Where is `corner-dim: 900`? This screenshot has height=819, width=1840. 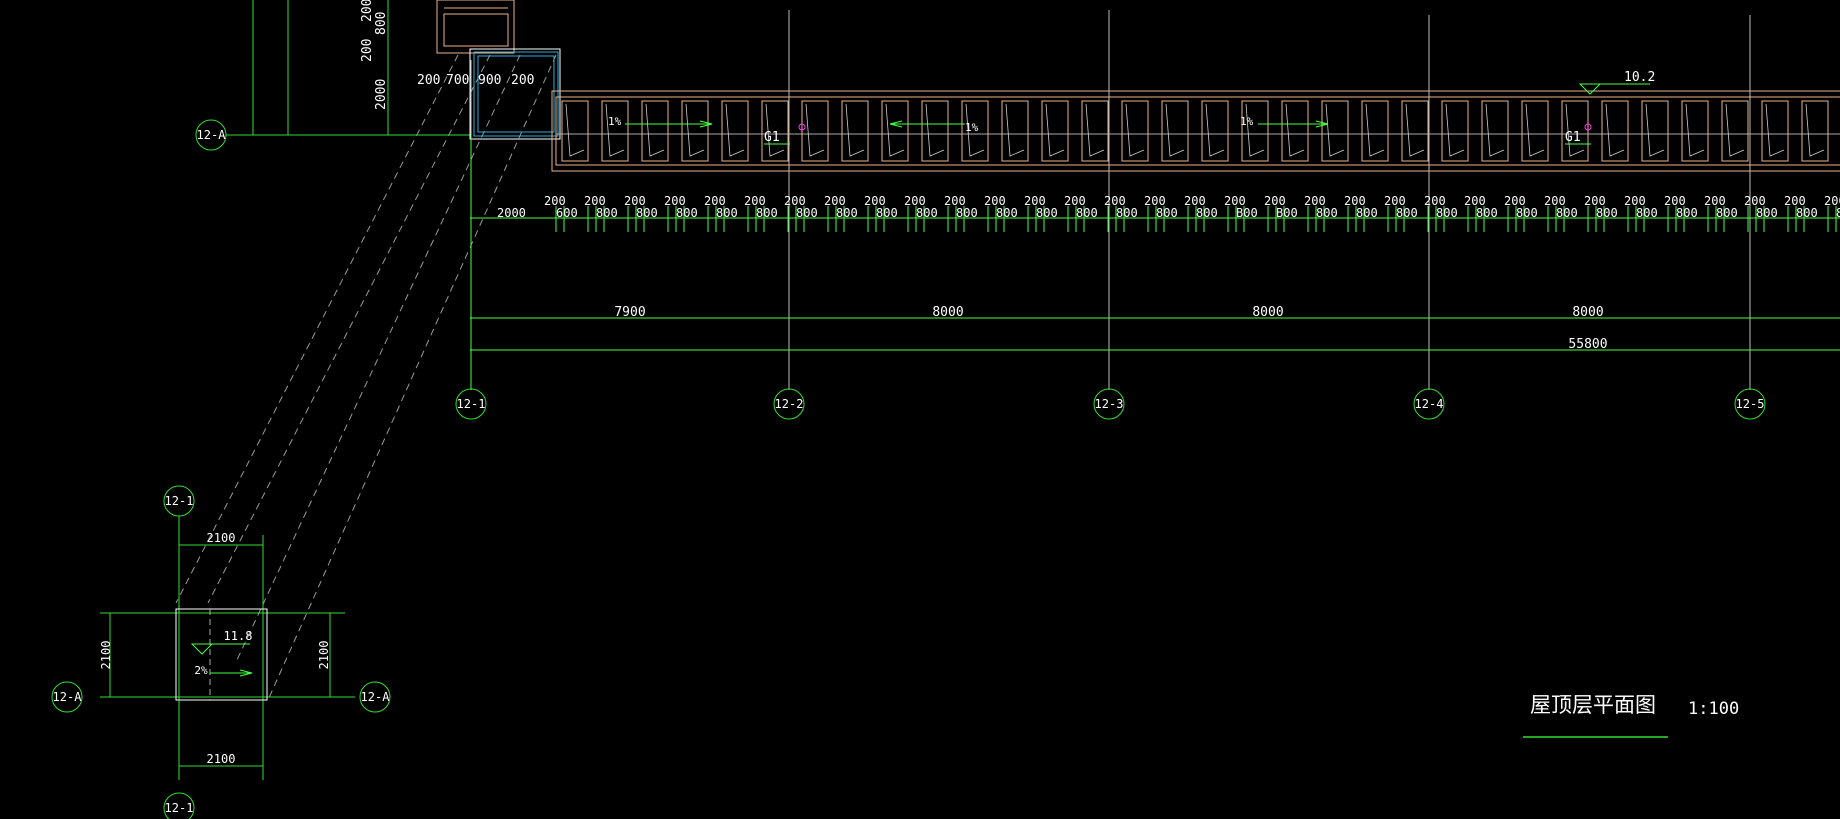
corner-dim: 900 is located at coordinates (489, 80).